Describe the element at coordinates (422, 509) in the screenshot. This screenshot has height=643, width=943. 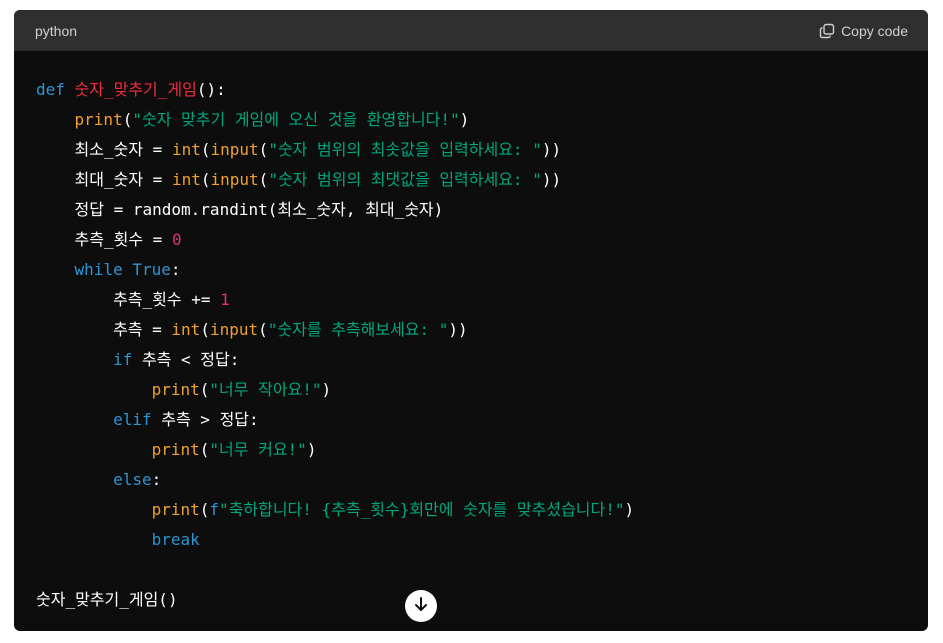
I see `code-token: "축하합니다! {추측_횟수}회만에 숫자를 맞추셨습니다!"` at that location.